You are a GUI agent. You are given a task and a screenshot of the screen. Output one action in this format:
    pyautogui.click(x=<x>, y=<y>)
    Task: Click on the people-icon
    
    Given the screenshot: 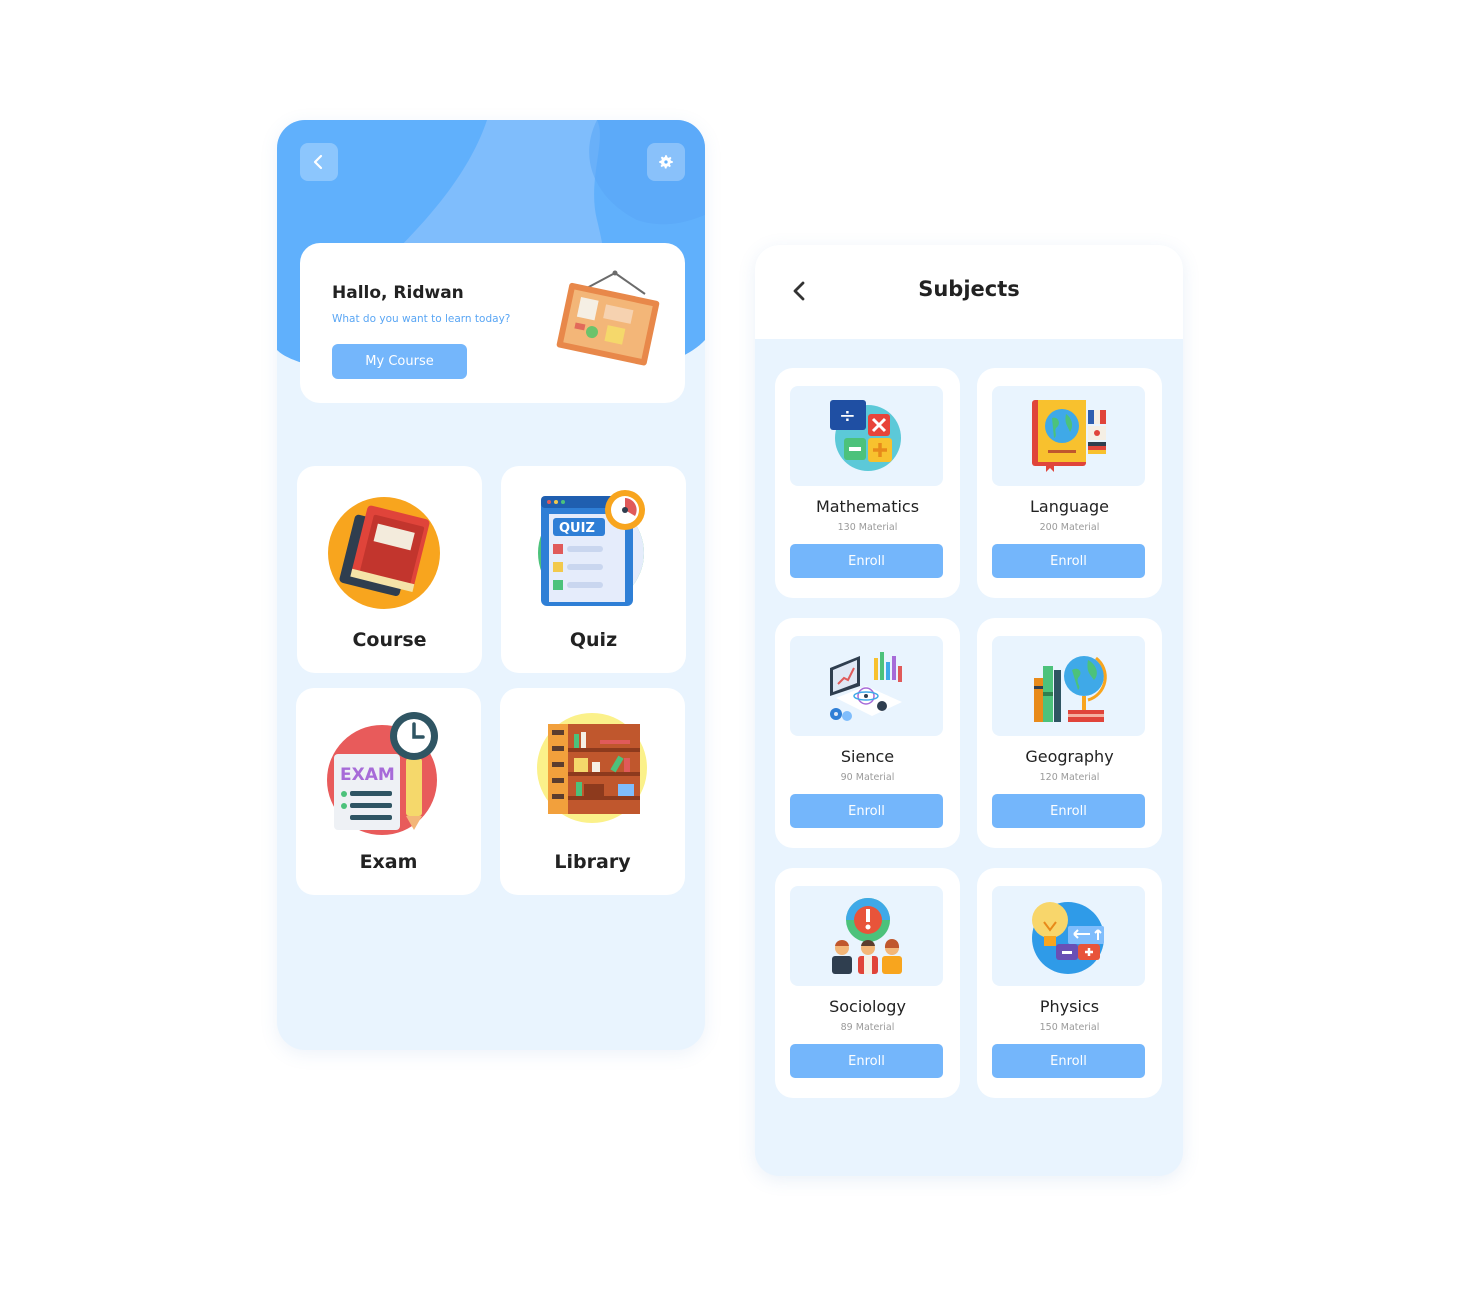 What is the action you would take?
    pyautogui.click(x=867, y=936)
    